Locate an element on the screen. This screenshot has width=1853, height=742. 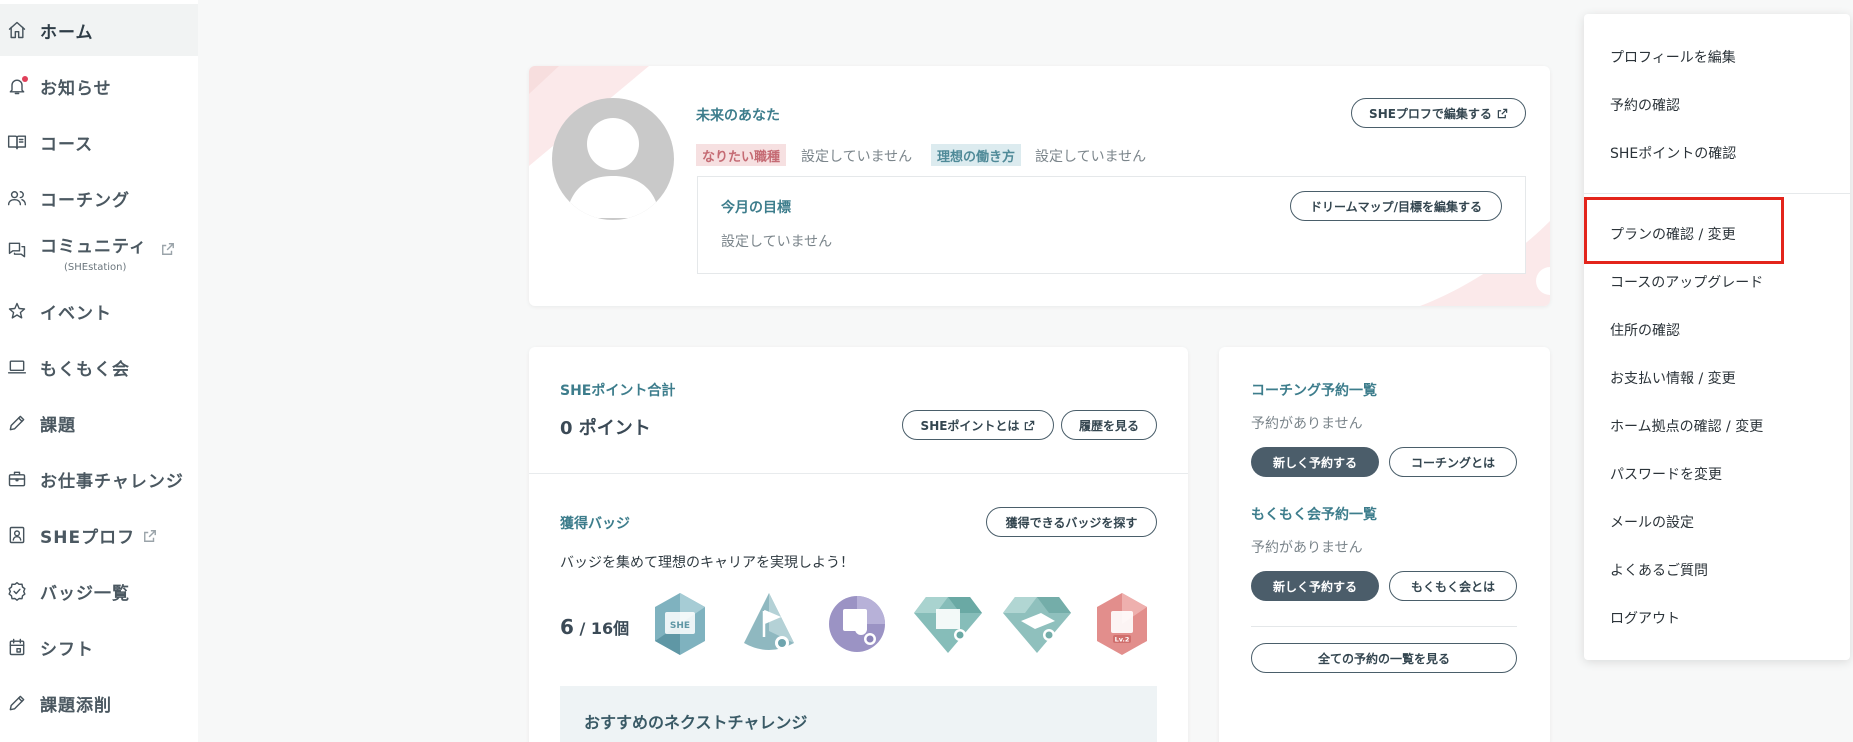
points-value: 0 ポイント is located at coordinates (605, 428).